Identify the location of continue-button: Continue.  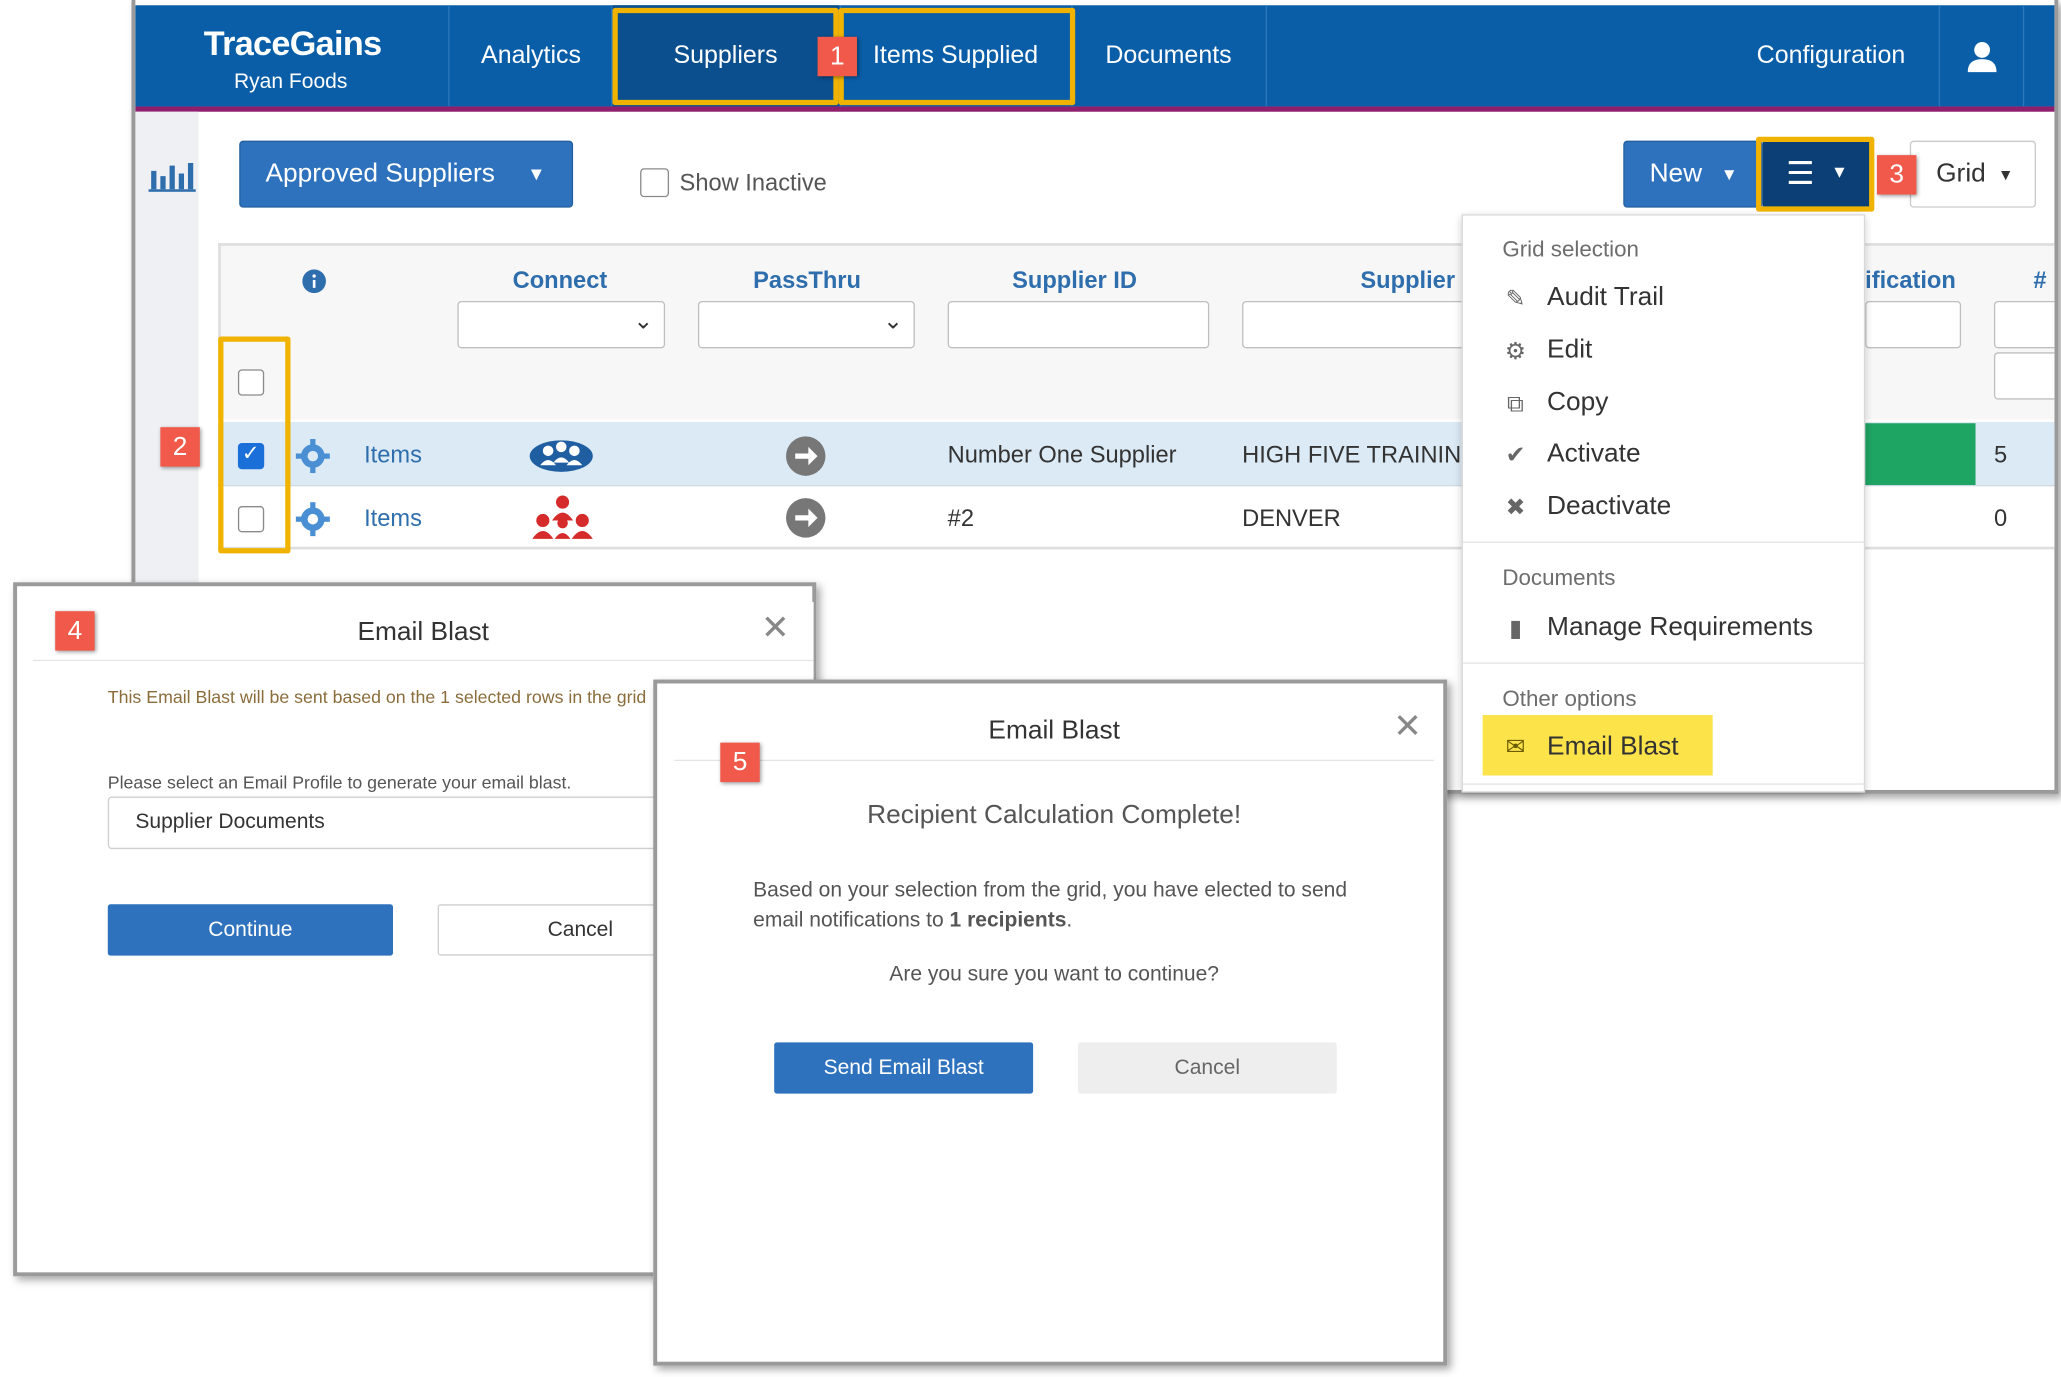
(250, 930).